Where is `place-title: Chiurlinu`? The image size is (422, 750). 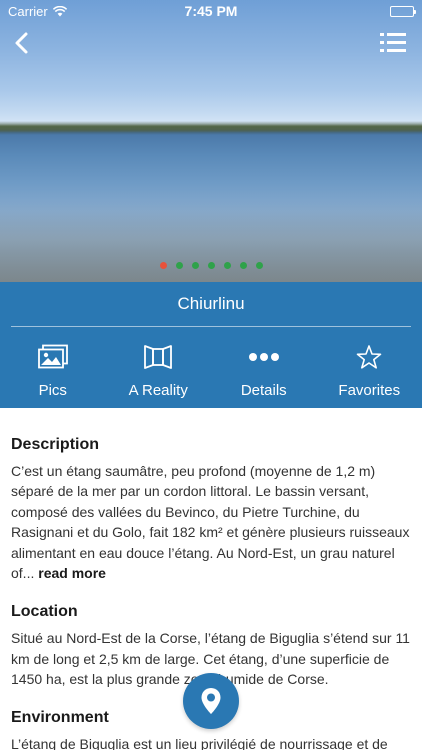
place-title: Chiurlinu is located at coordinates (211, 303).